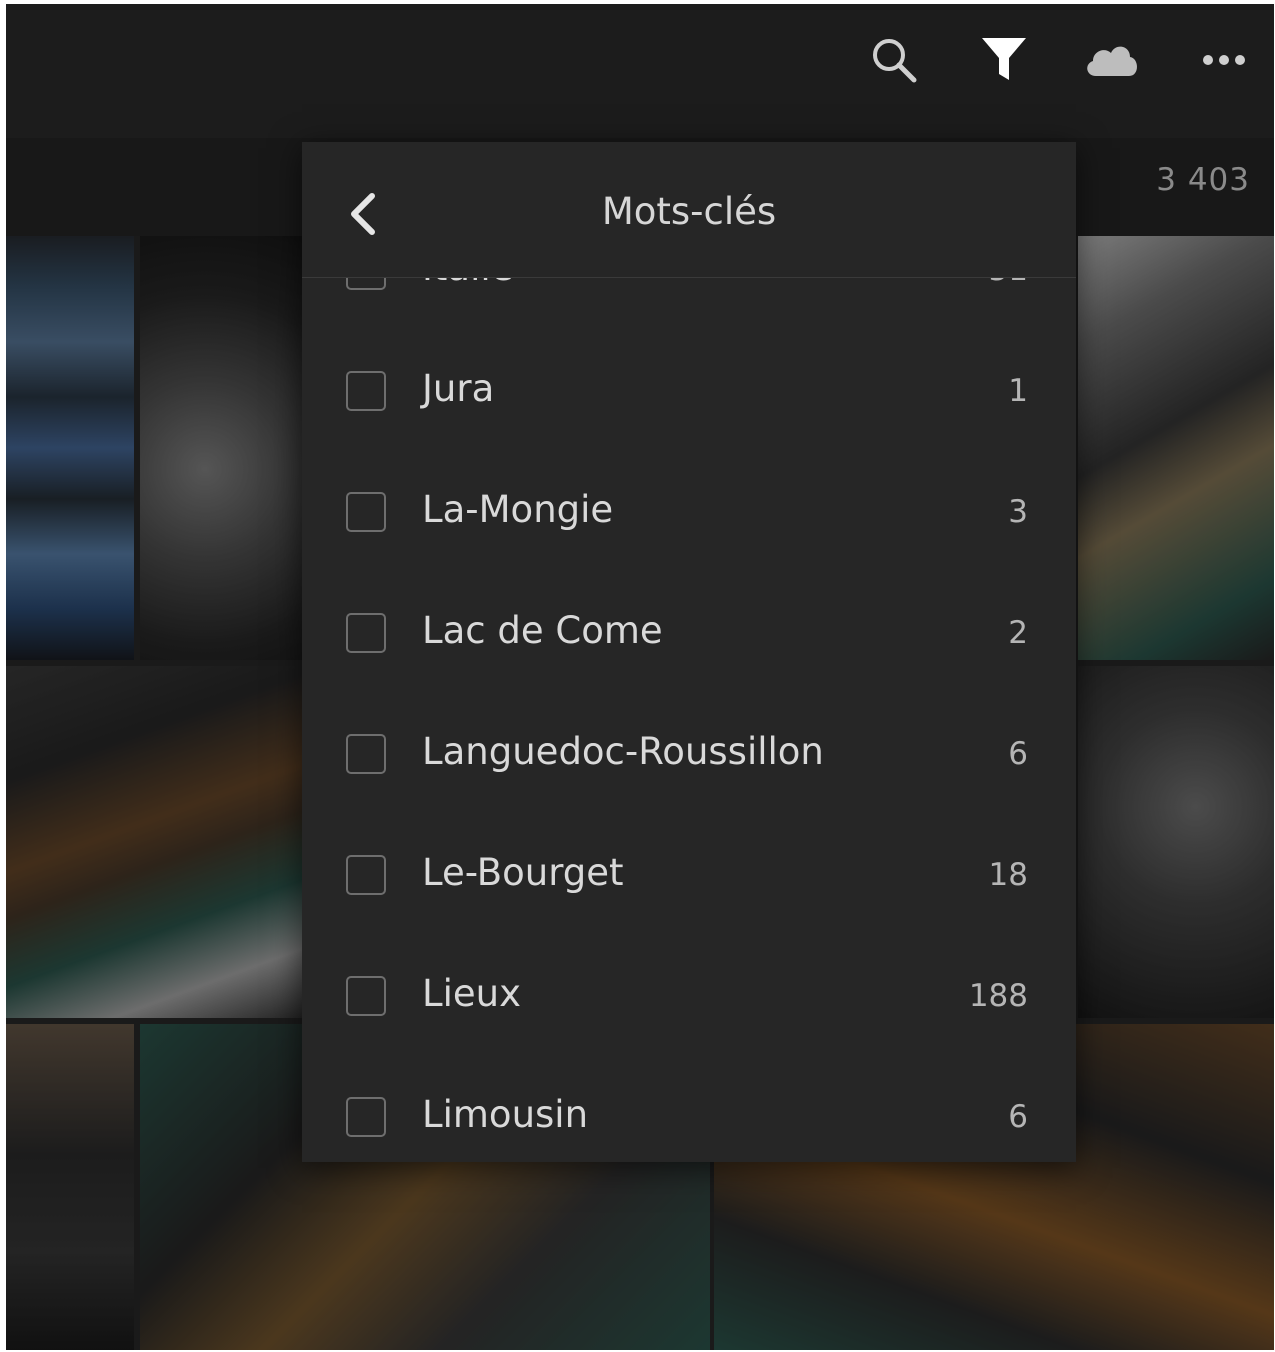  What do you see at coordinates (689, 877) in the screenshot?
I see `keyword-row: Le-Bourget 18` at bounding box center [689, 877].